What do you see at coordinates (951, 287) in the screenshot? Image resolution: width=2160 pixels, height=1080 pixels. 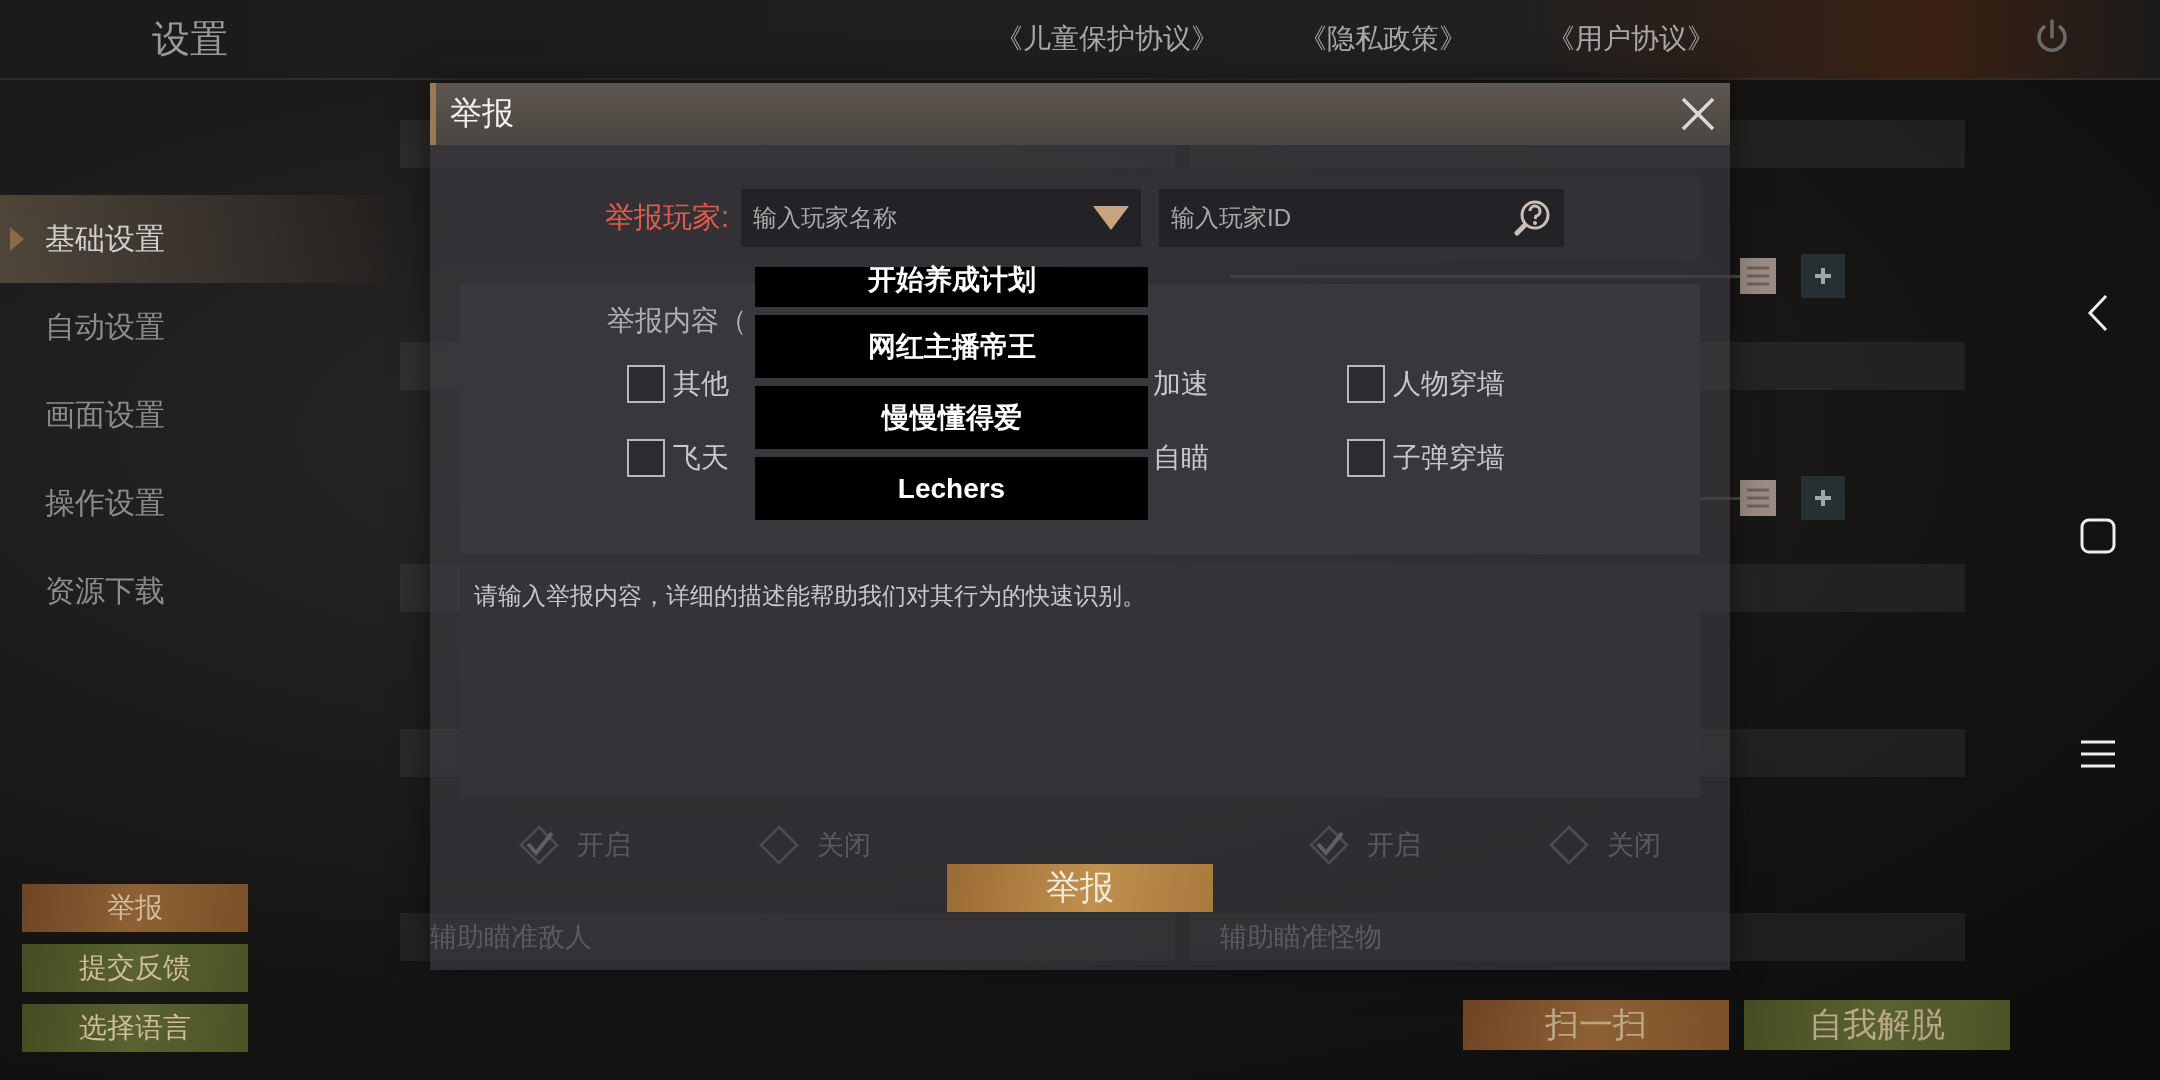 I see `dropdown-option: 开始养成计划` at bounding box center [951, 287].